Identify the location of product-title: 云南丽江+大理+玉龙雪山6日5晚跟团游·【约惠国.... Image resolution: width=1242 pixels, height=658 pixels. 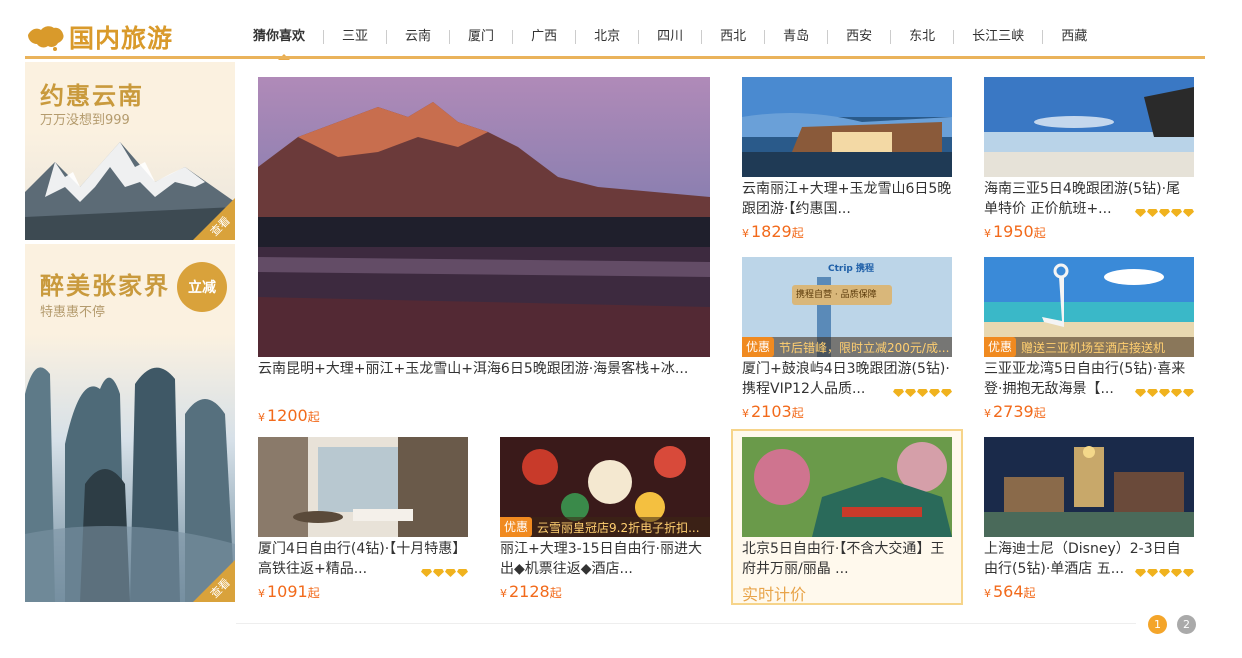
(847, 199).